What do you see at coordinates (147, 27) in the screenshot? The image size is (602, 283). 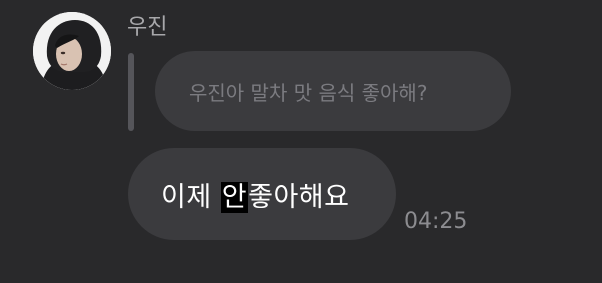 I see `sender-name: 우진` at bounding box center [147, 27].